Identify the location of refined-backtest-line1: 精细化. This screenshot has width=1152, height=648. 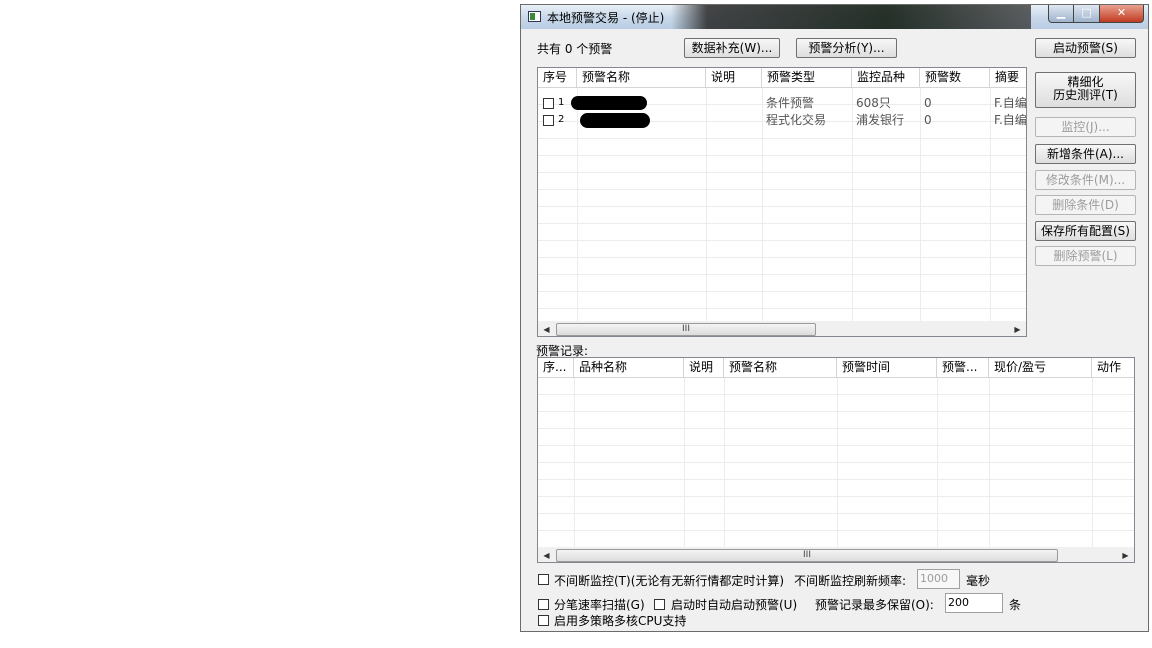
(1085, 82).